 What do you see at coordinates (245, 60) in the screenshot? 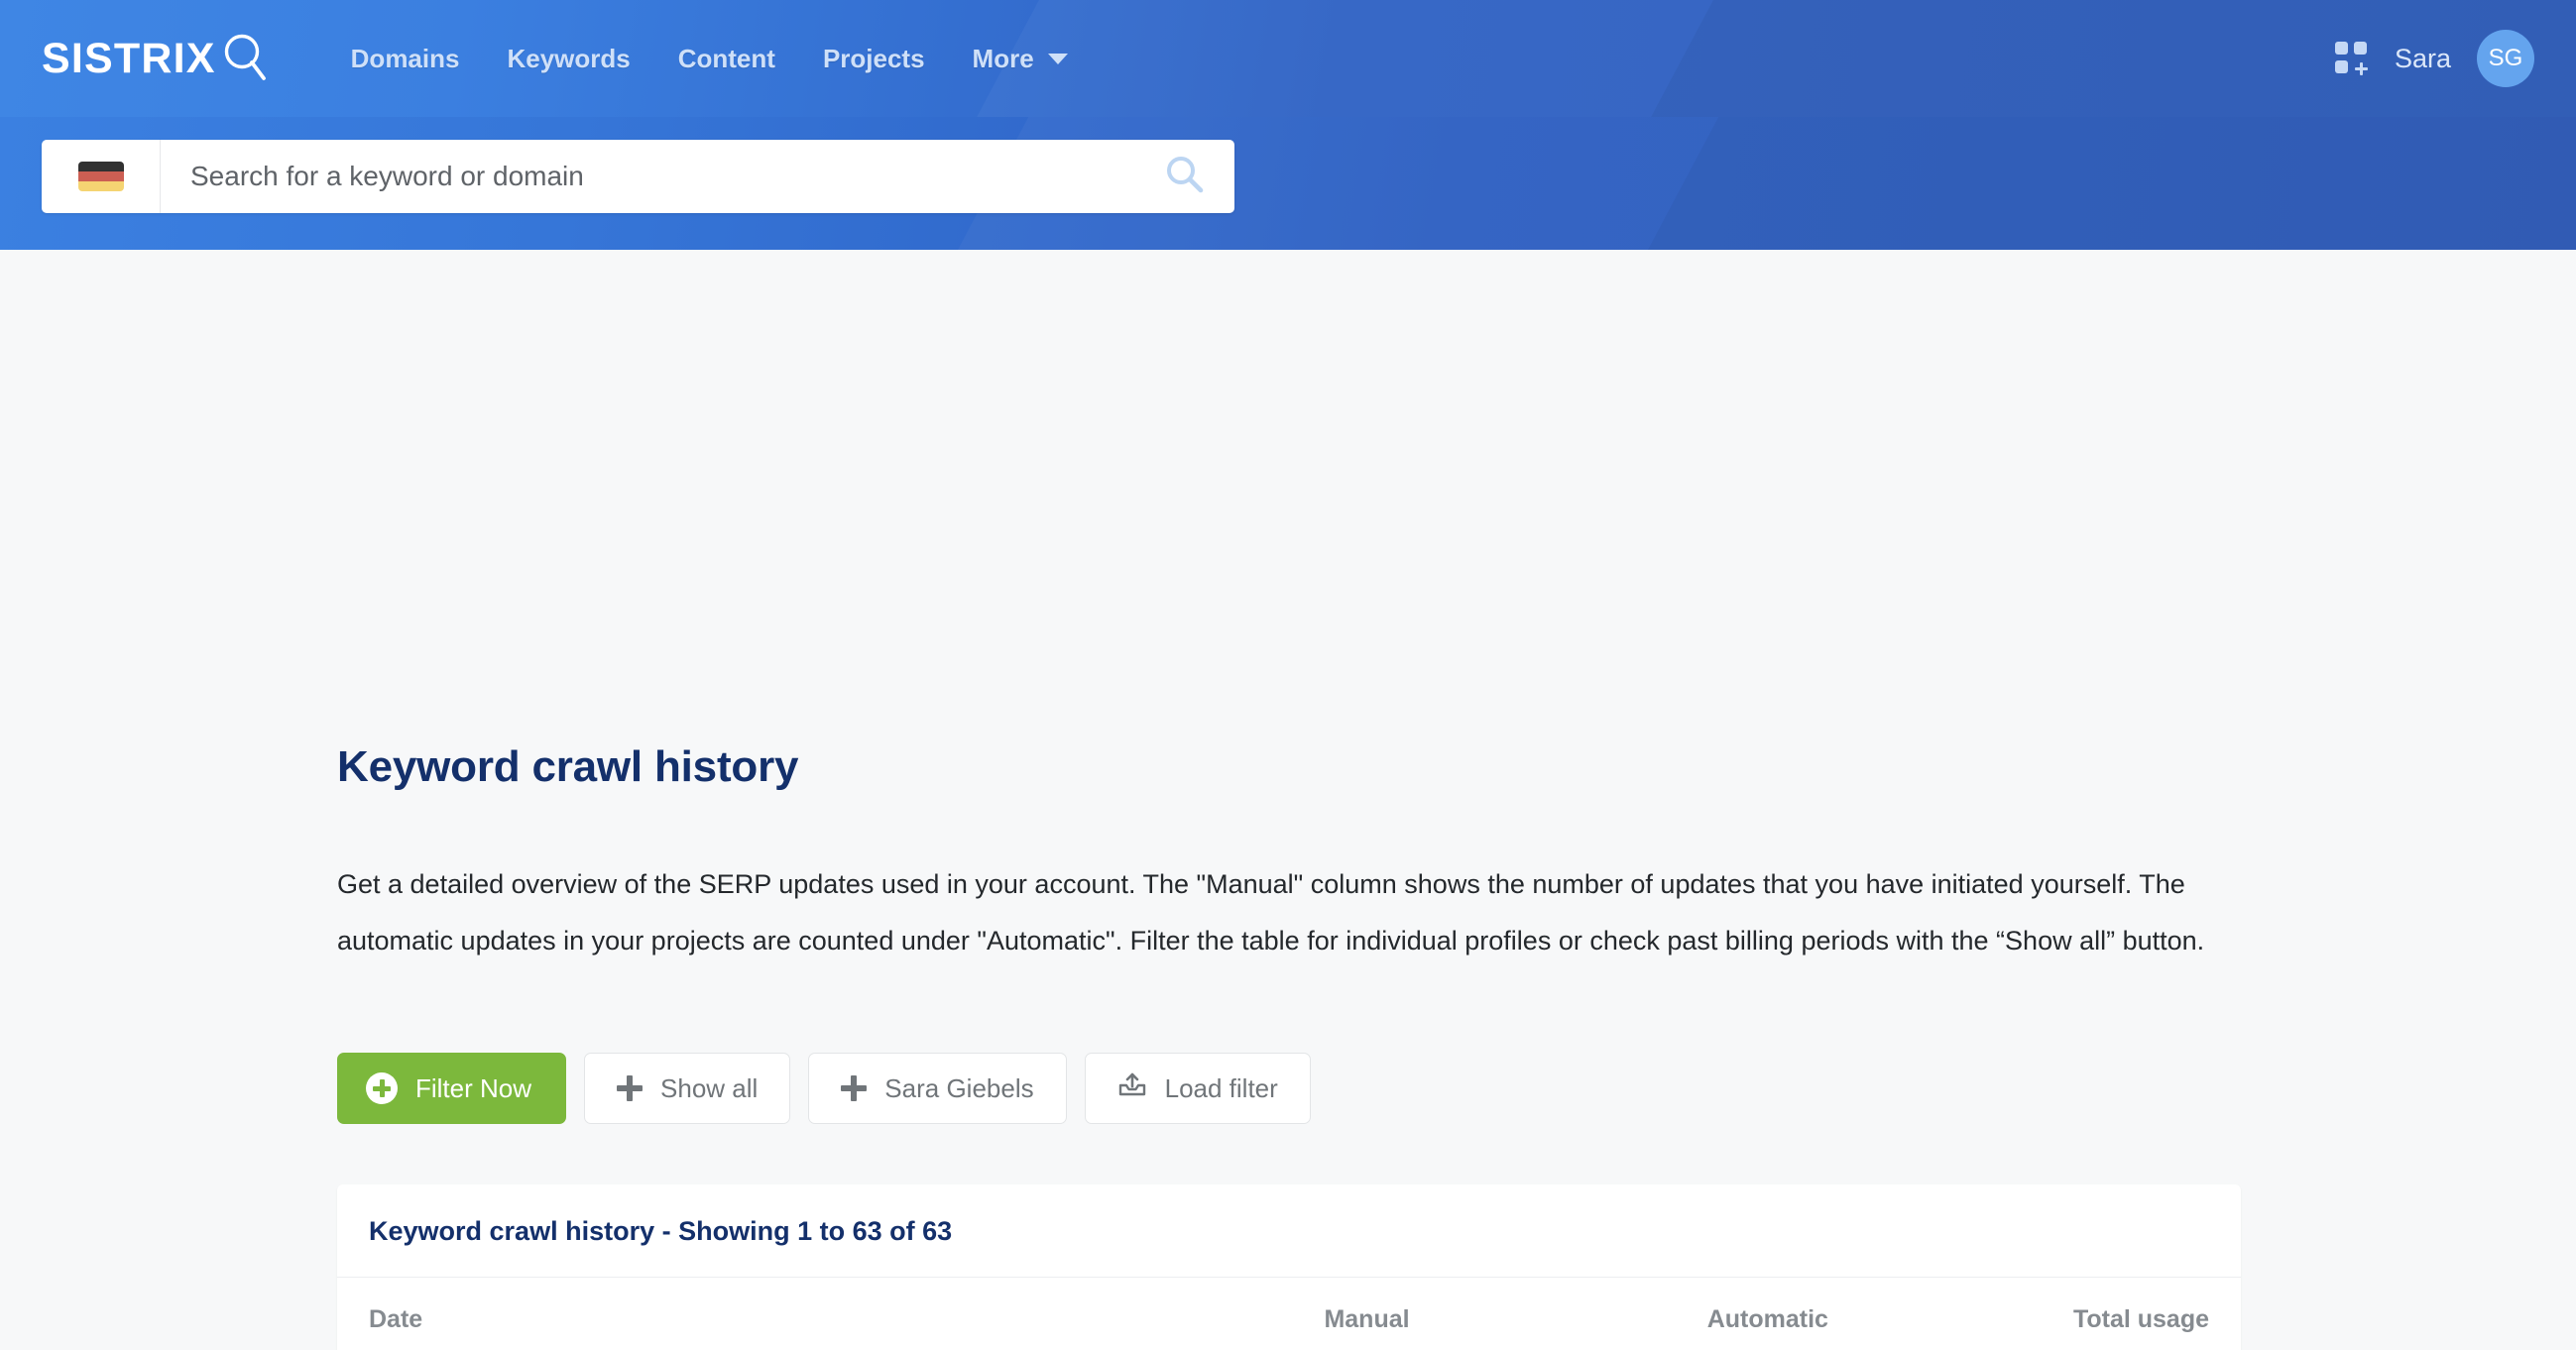
I see `magnifier-icon` at bounding box center [245, 60].